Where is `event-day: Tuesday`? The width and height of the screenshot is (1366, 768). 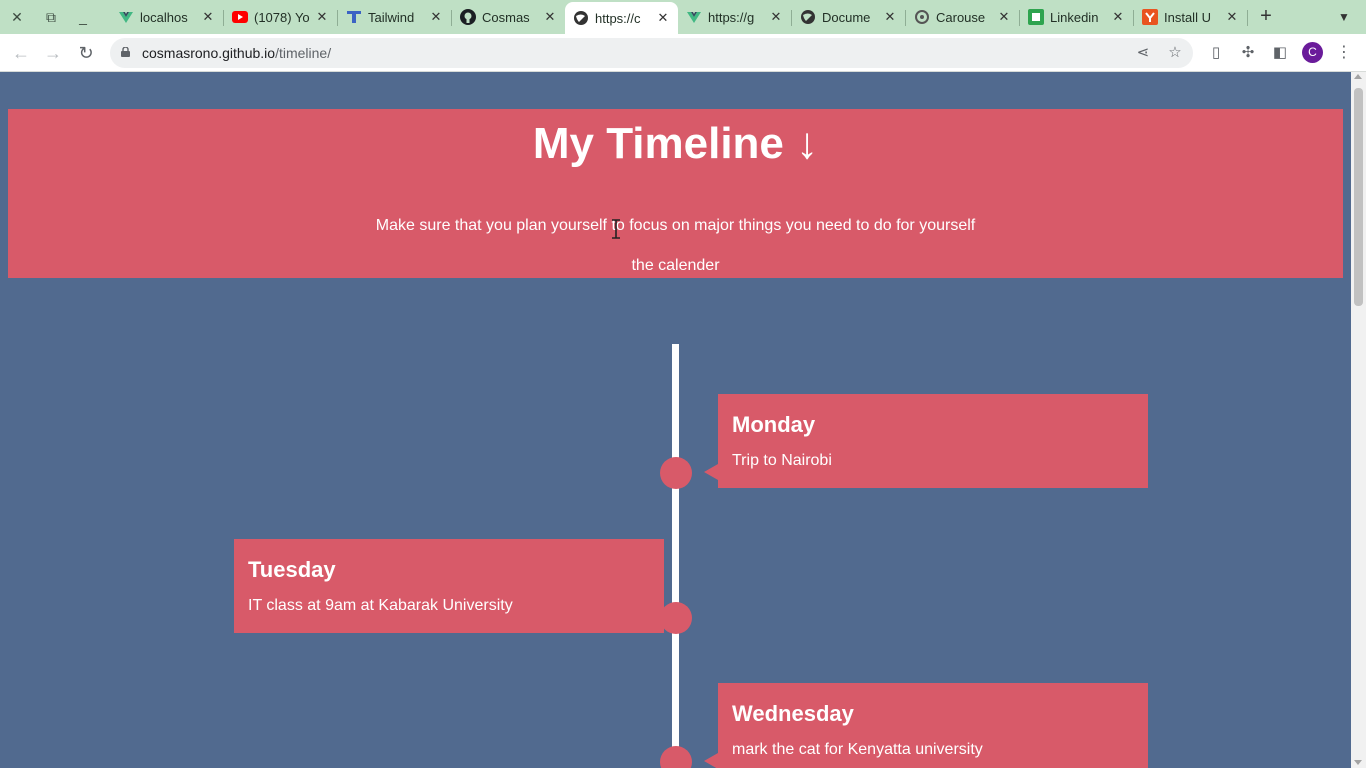
event-day: Tuesday is located at coordinates (292, 569).